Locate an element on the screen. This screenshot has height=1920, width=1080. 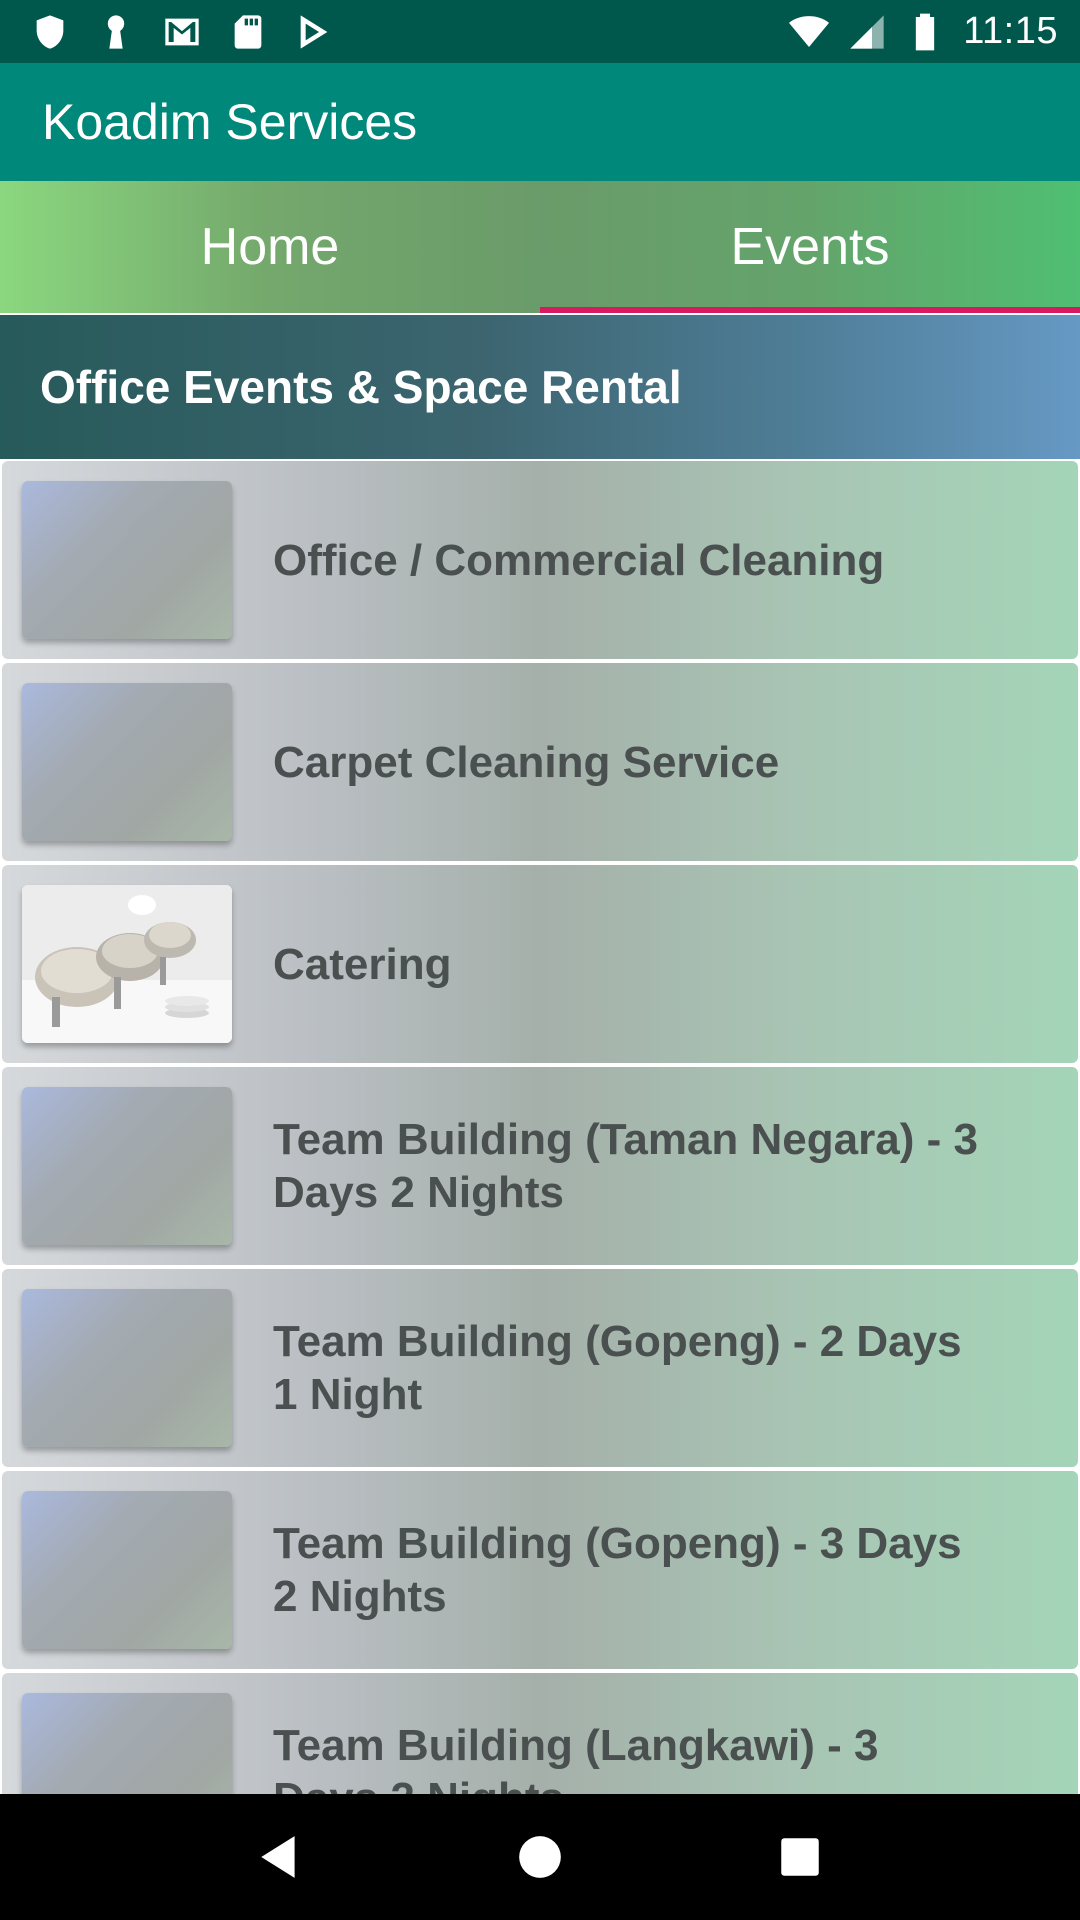
catering-photo is located at coordinates (127, 964).